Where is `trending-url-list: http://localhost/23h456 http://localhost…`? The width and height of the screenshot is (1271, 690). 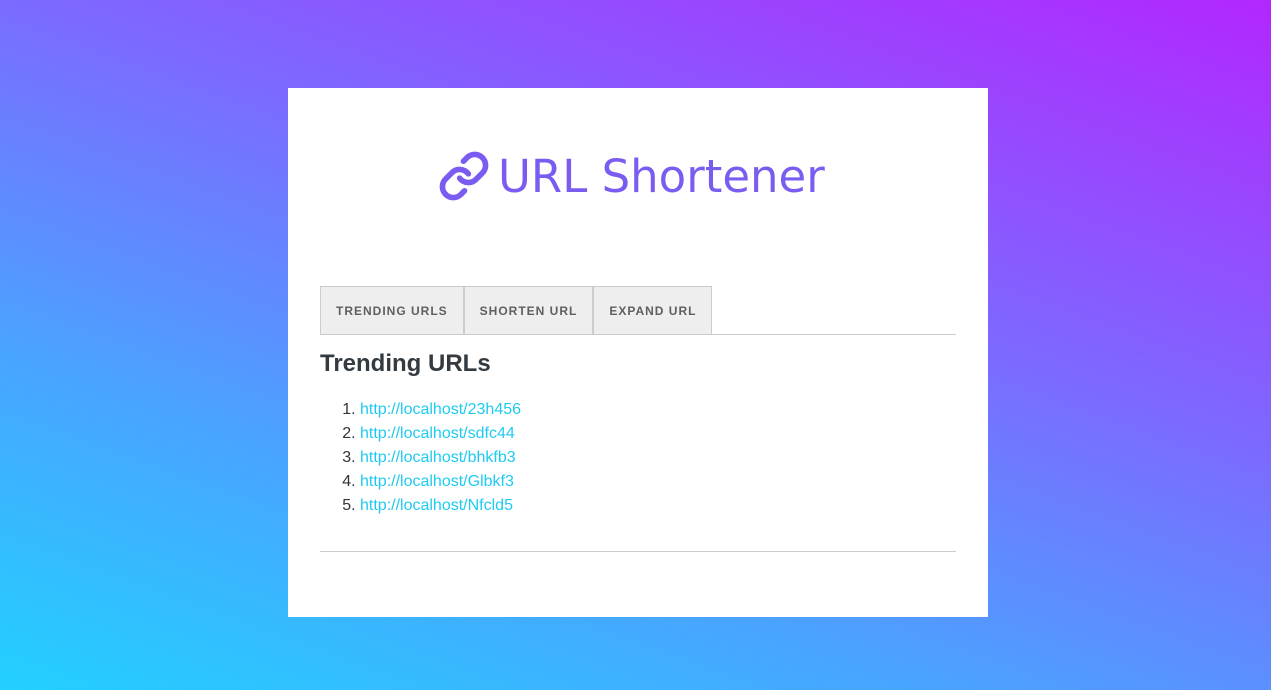 trending-url-list: http://localhost/23h456 http://localhost… is located at coordinates (638, 458).